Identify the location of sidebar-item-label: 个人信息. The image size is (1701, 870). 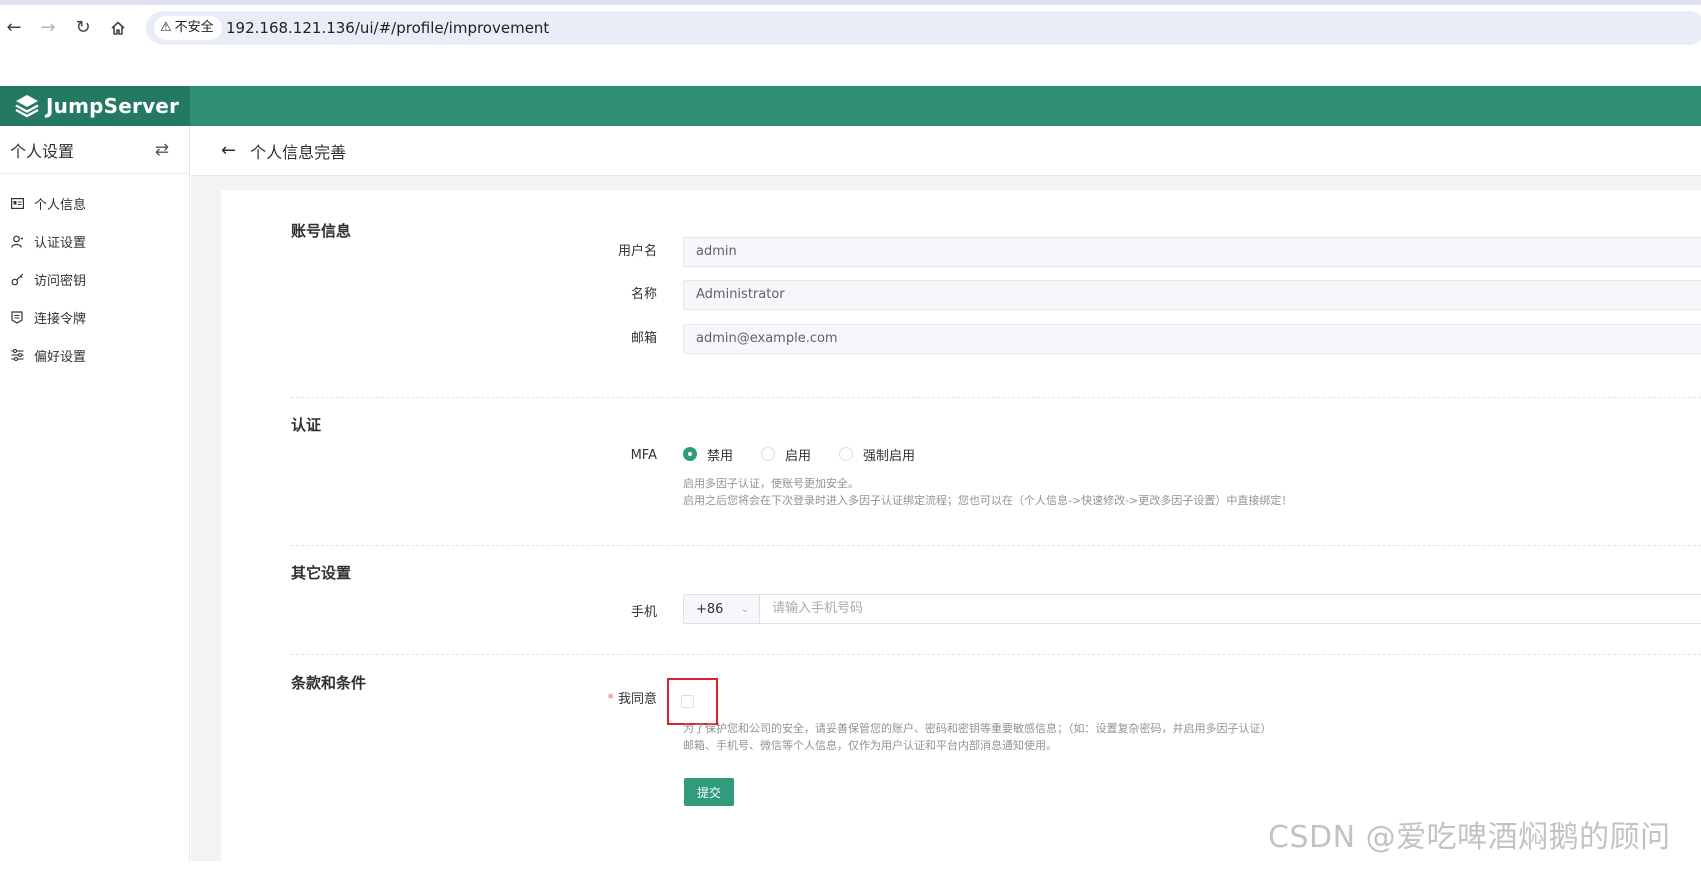
(60, 205).